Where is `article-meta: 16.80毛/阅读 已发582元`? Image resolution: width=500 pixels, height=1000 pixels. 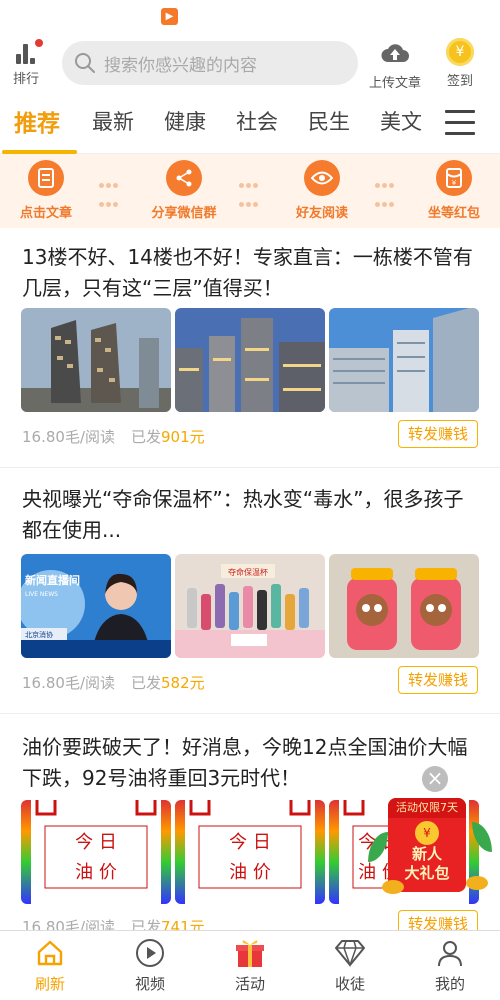 article-meta: 16.80毛/阅读 已发582元 is located at coordinates (113, 682).